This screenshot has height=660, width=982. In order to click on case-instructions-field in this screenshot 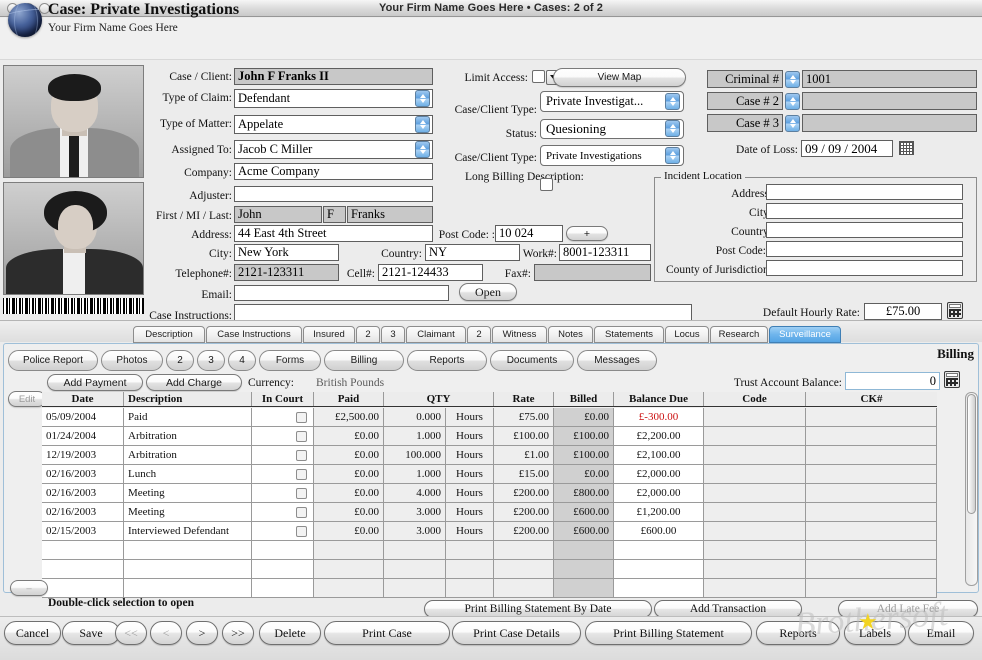, I will do `click(463, 312)`.